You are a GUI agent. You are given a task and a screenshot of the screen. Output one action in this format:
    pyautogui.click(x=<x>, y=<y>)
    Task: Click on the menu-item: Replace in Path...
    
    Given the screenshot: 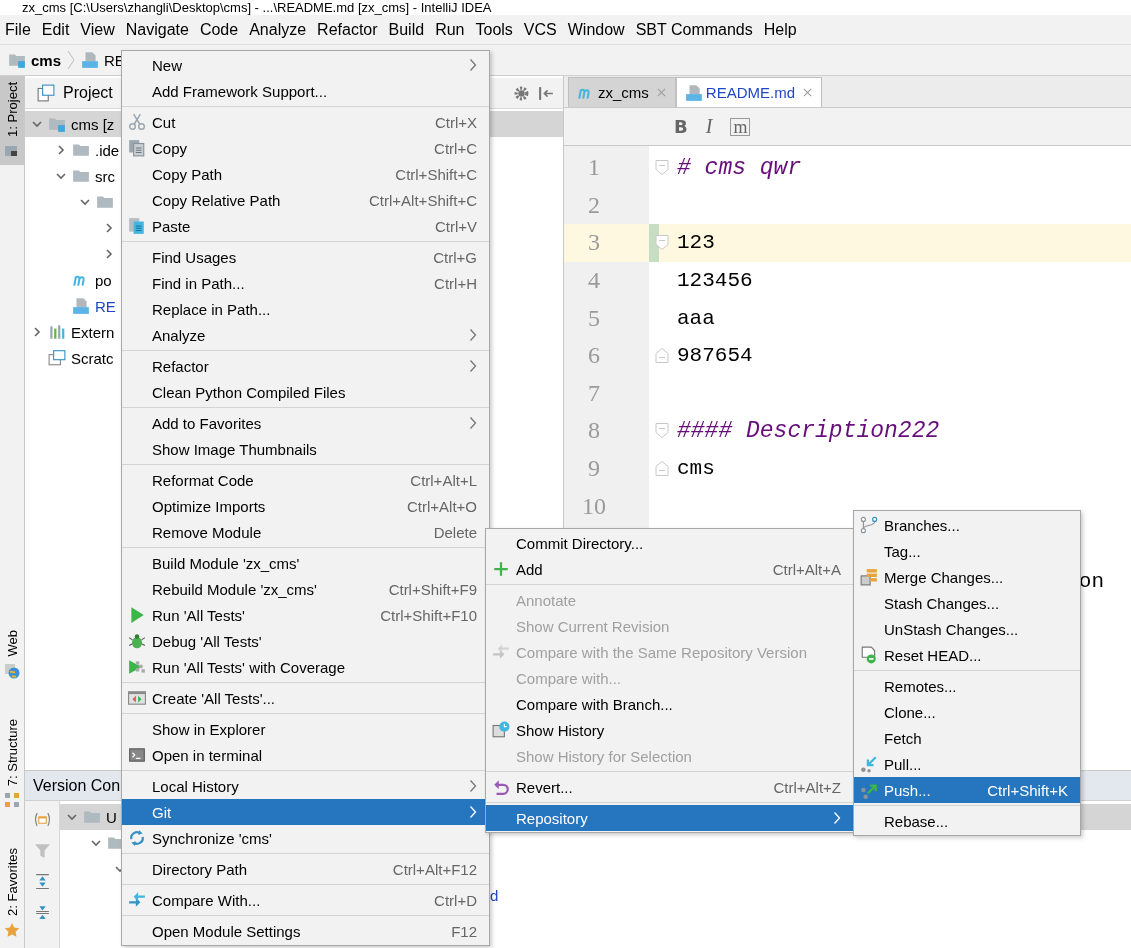 What is the action you would take?
    pyautogui.click(x=305, y=309)
    